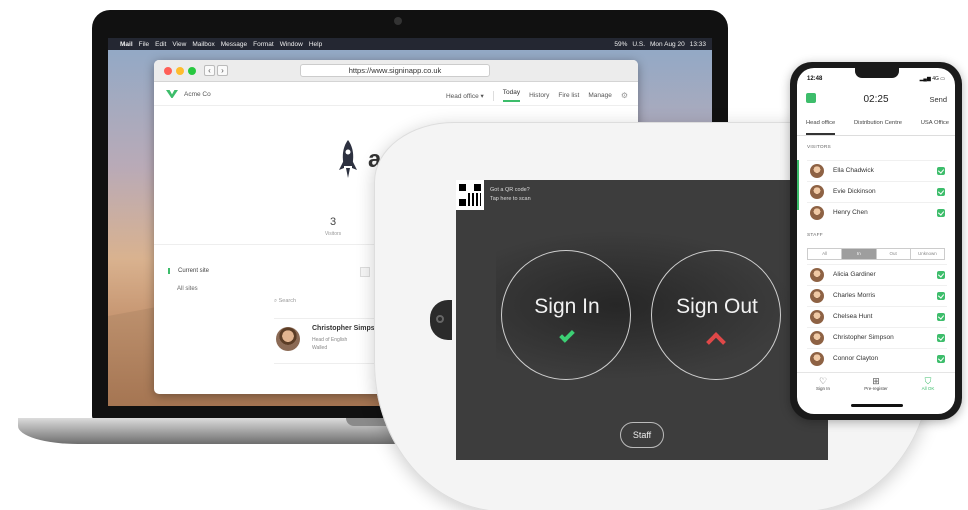 The image size is (968, 510). What do you see at coordinates (209, 70) in the screenshot?
I see `back-button: ‹` at bounding box center [209, 70].